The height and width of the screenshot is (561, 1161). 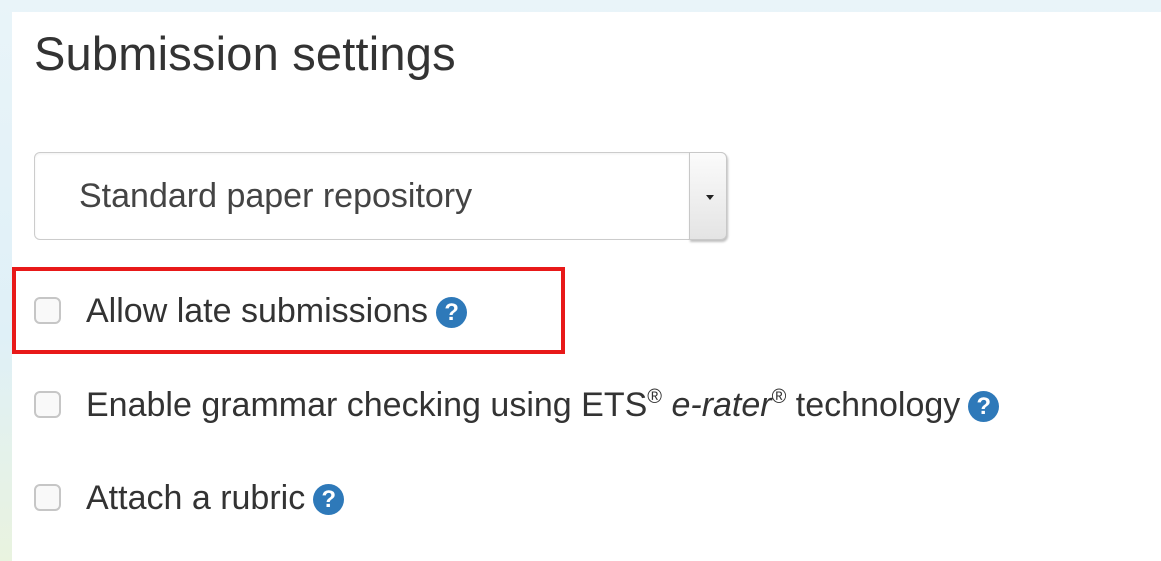 What do you see at coordinates (47, 497) in the screenshot?
I see `attach-rubric-checkbox` at bounding box center [47, 497].